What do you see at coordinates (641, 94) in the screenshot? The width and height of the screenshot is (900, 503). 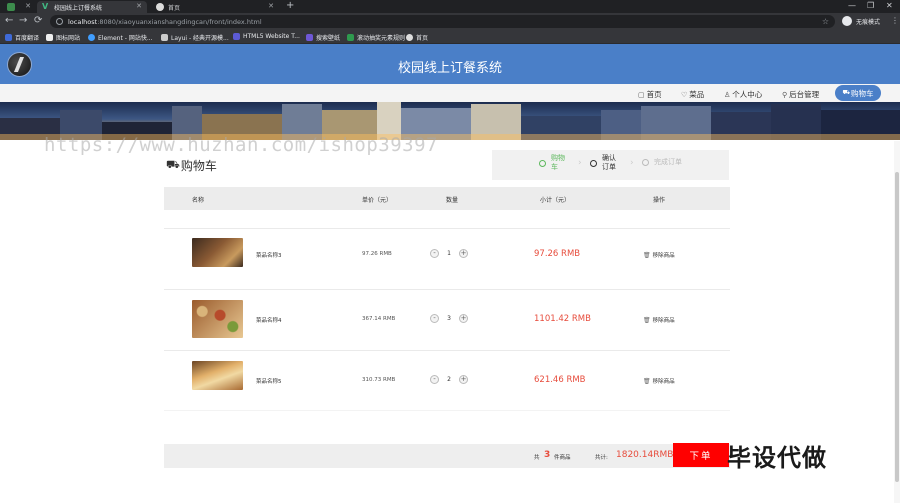 I see `home-icon: ▢` at bounding box center [641, 94].